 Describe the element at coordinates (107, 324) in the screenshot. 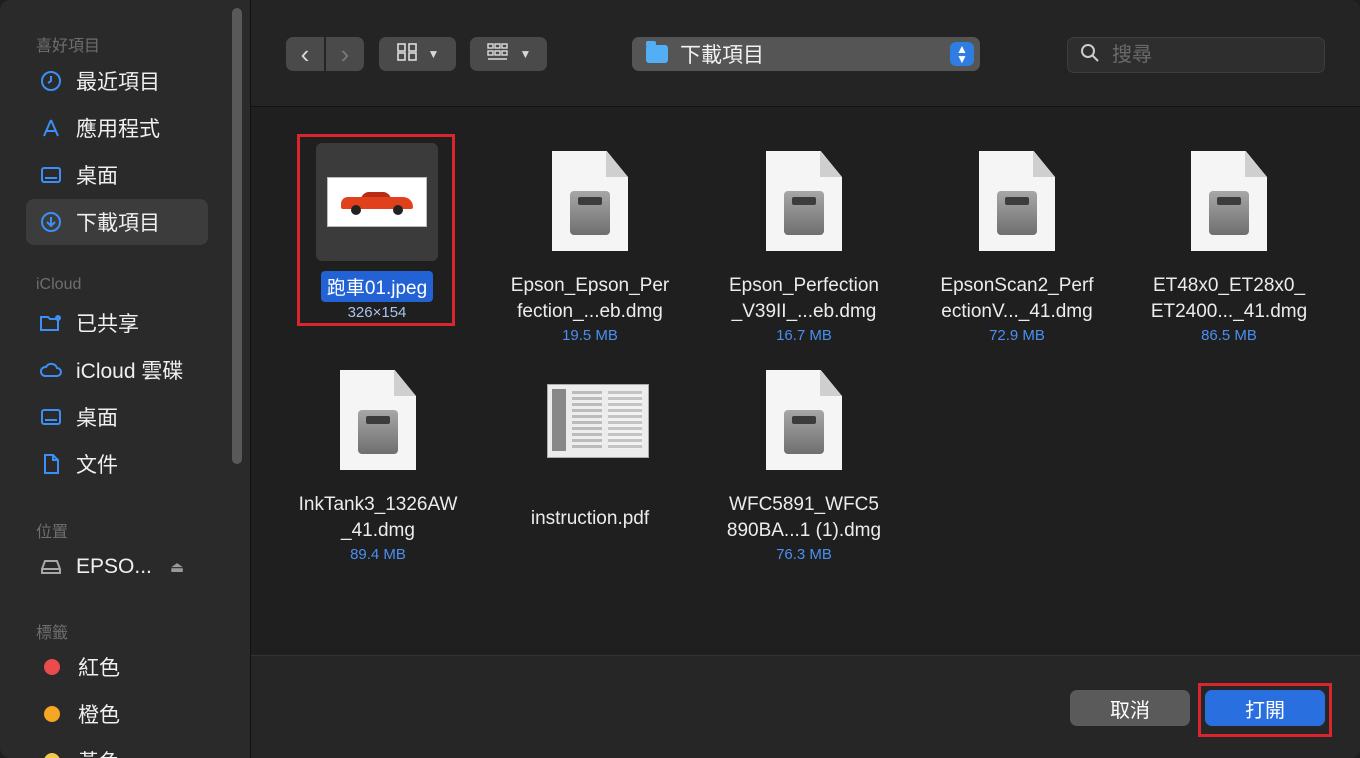

I see `sidebar-item-label: 已共享` at that location.